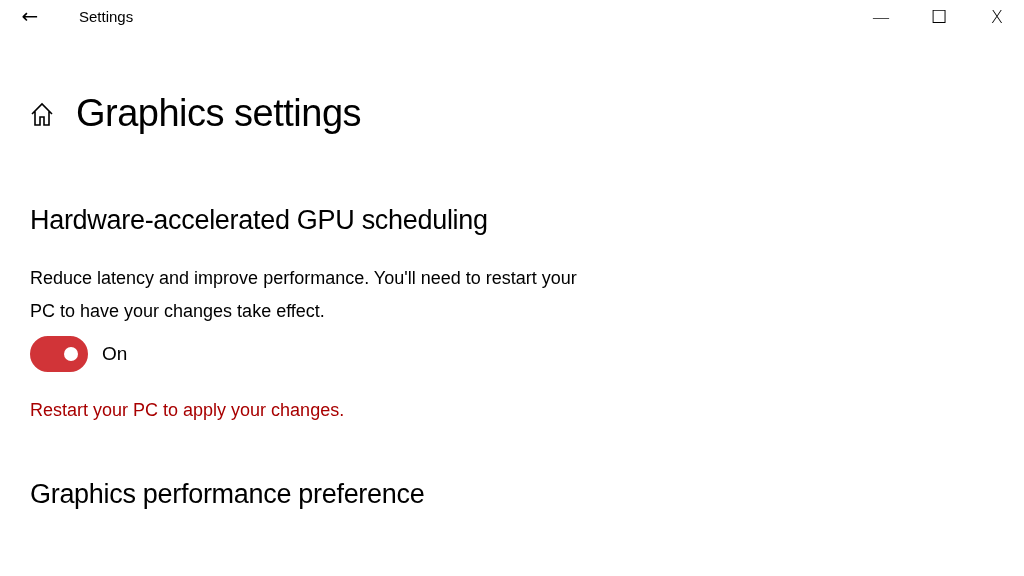 The width and height of the screenshot is (1024, 576). I want to click on minimize-button: —, so click(881, 16).